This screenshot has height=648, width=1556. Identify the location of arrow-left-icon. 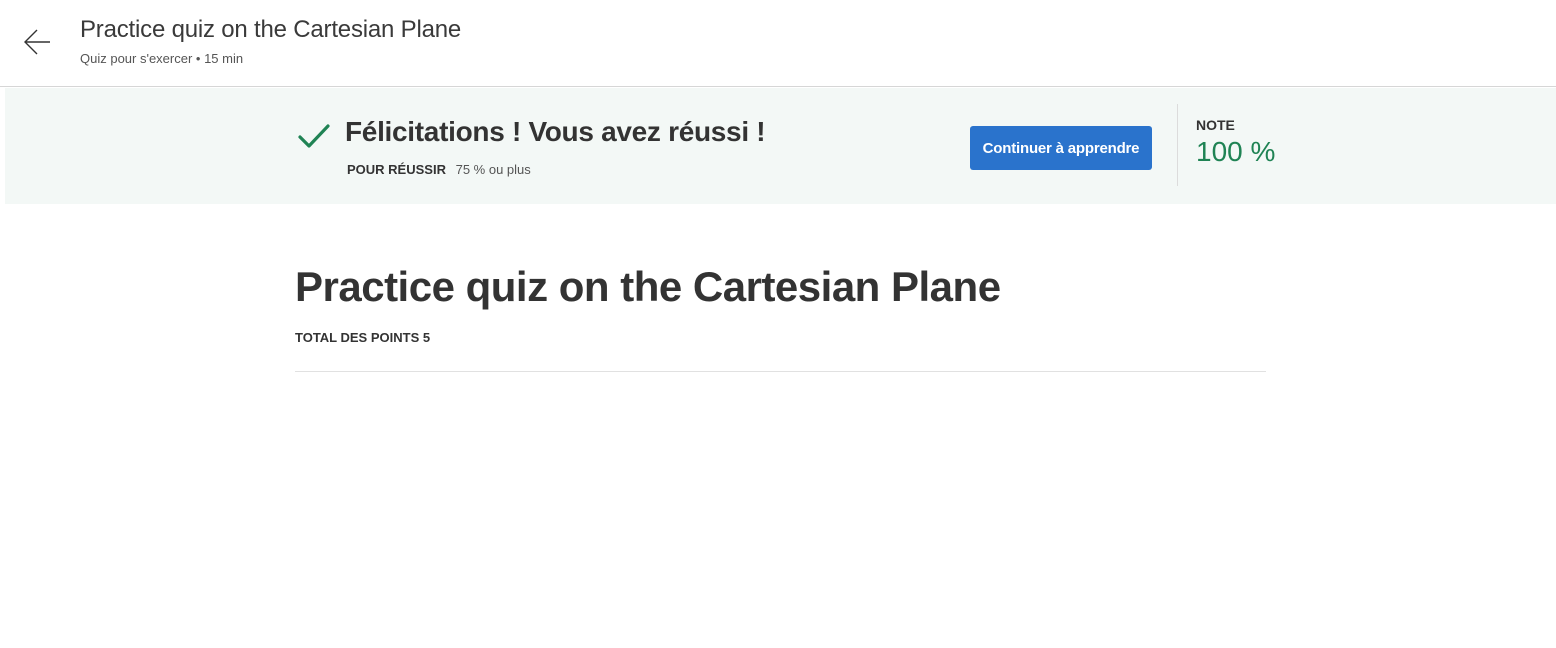
(37, 42).